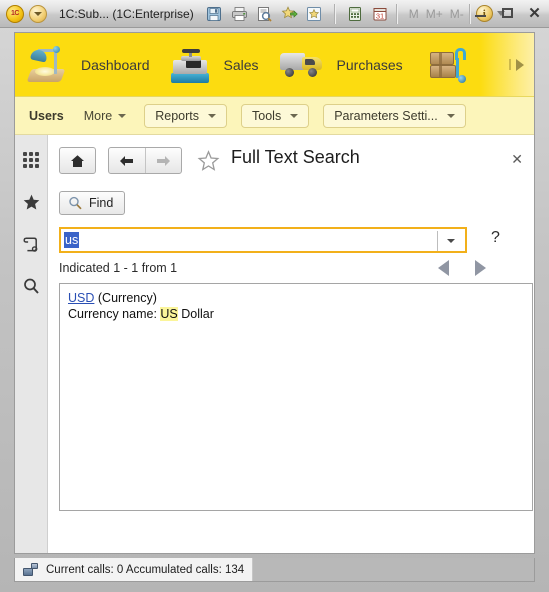 The width and height of the screenshot is (549, 592). I want to click on forward-button, so click(164, 160).